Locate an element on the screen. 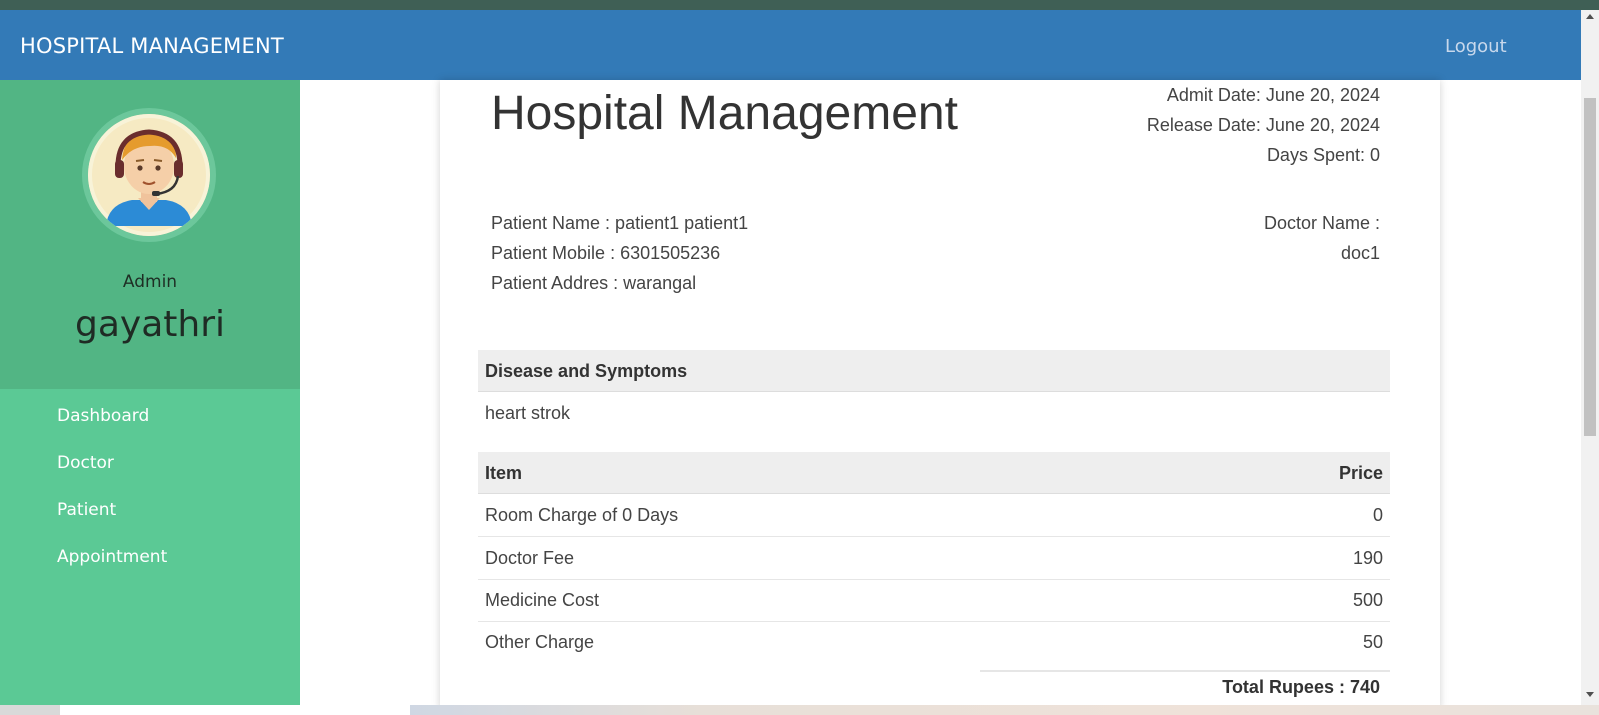 The width and height of the screenshot is (1599, 715). items-table-header: Item Price is located at coordinates (934, 473).